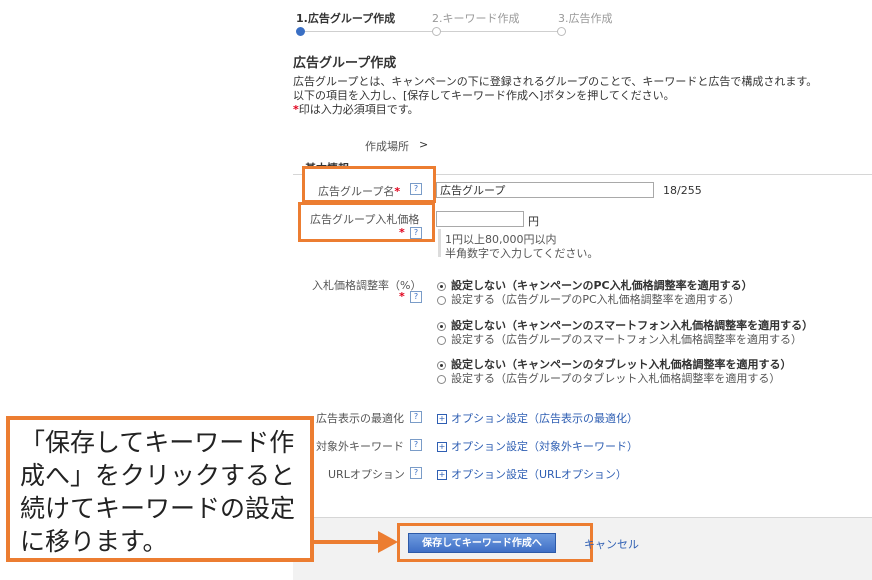 The height and width of the screenshot is (580, 872). I want to click on opt-url-link: + オプション設定（URLオプション）, so click(532, 474).